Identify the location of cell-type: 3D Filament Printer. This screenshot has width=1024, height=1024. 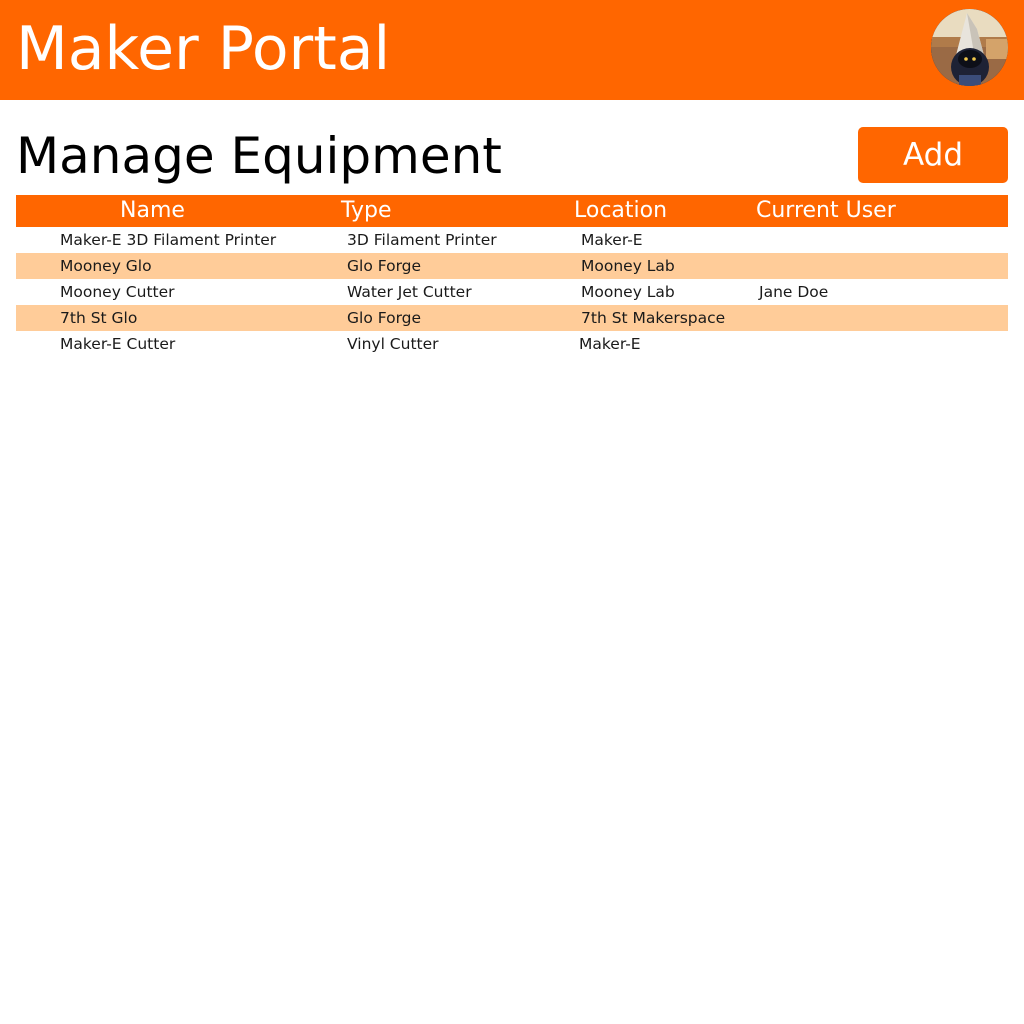
(422, 240).